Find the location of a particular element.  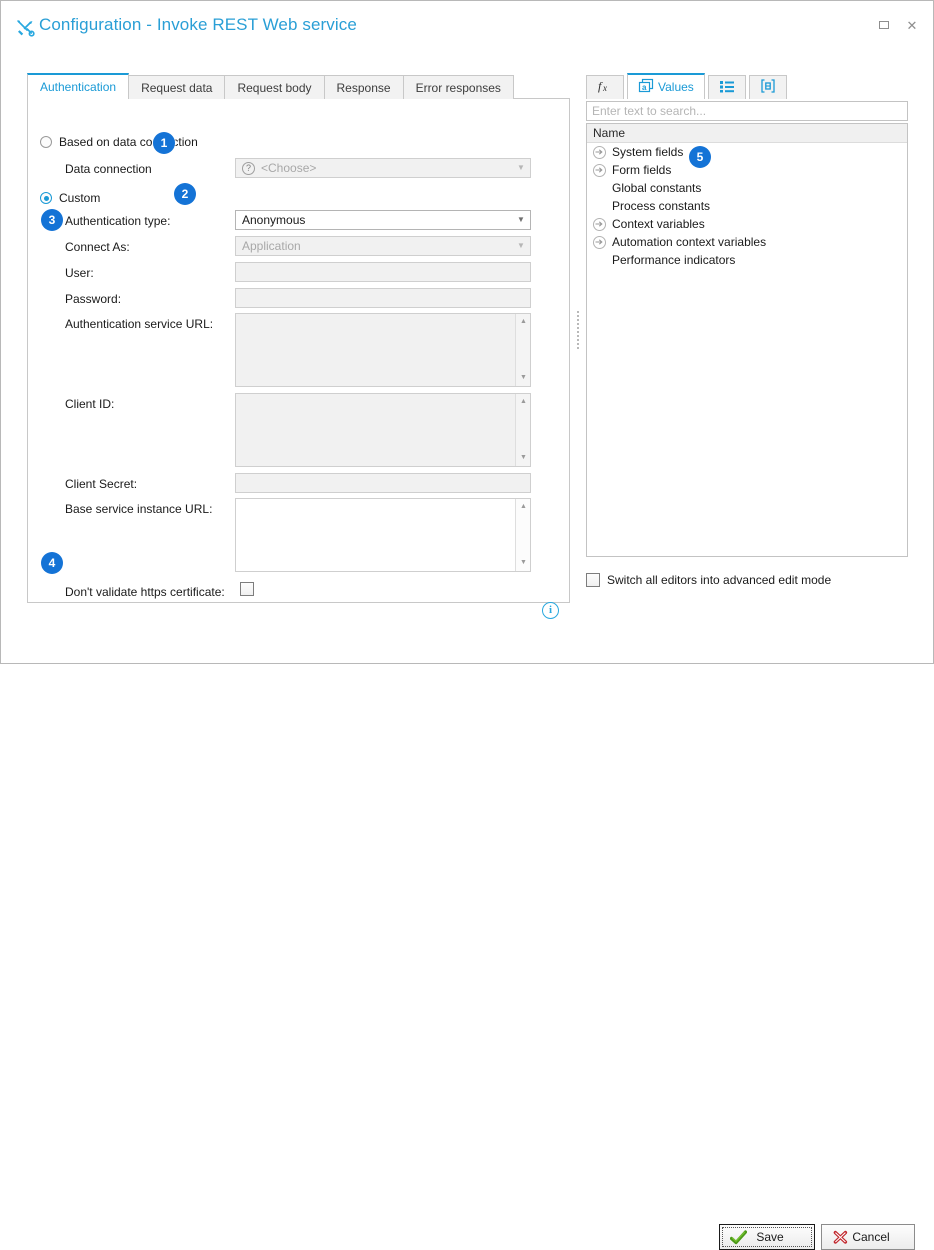

svg-text: x is located at coordinates (604, 88).